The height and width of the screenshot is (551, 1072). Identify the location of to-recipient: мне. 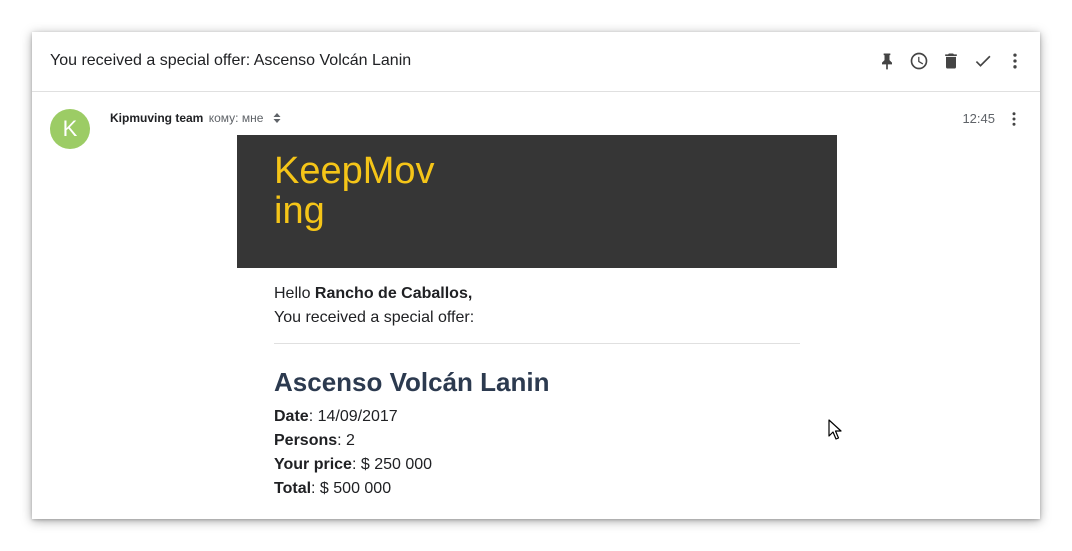
(252, 118).